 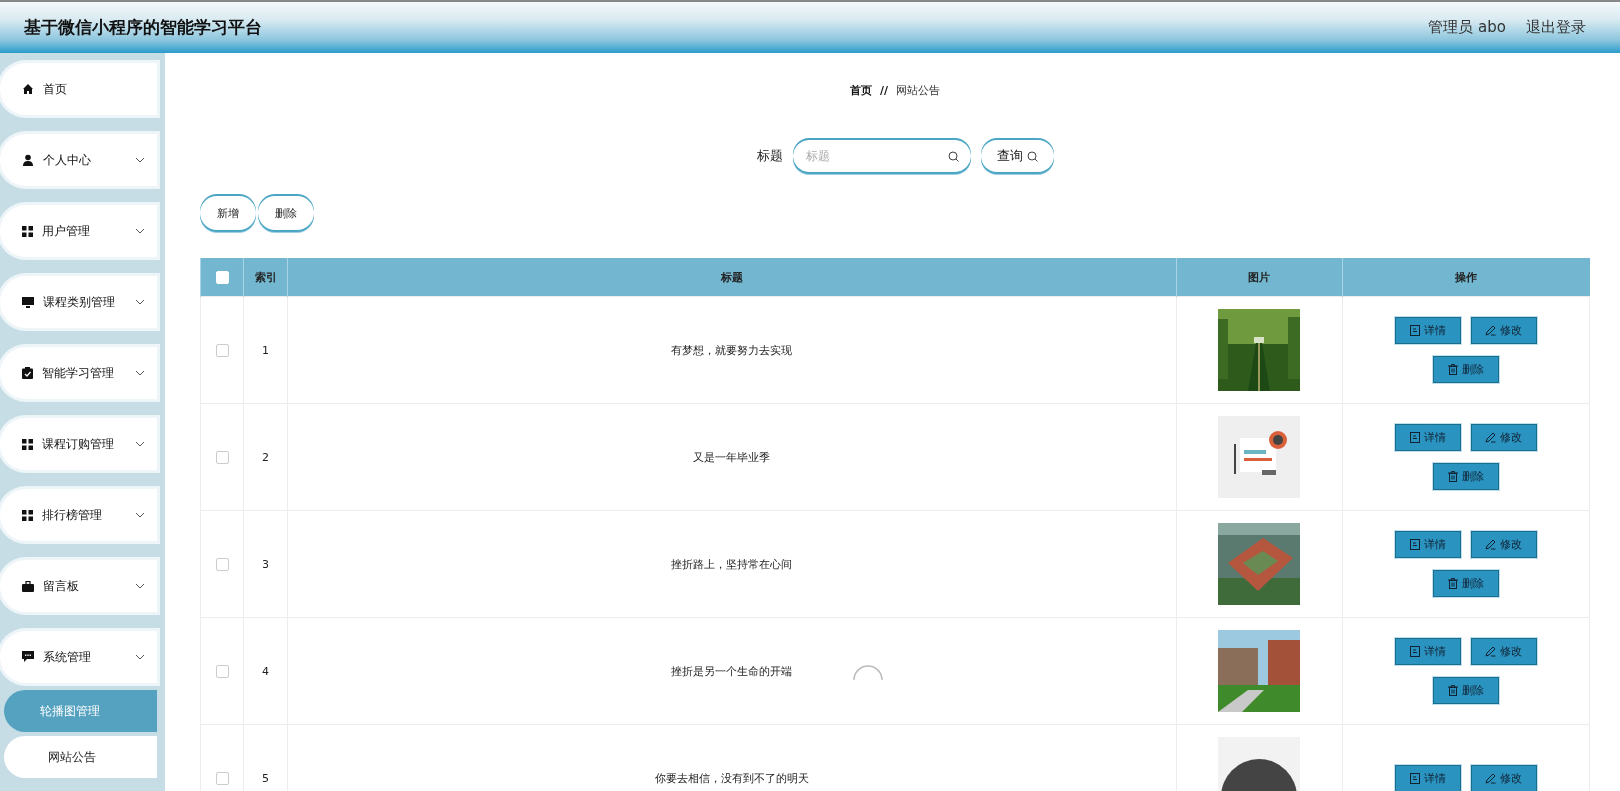 What do you see at coordinates (80, 757) in the screenshot?
I see `submenu-item: 网站公告` at bounding box center [80, 757].